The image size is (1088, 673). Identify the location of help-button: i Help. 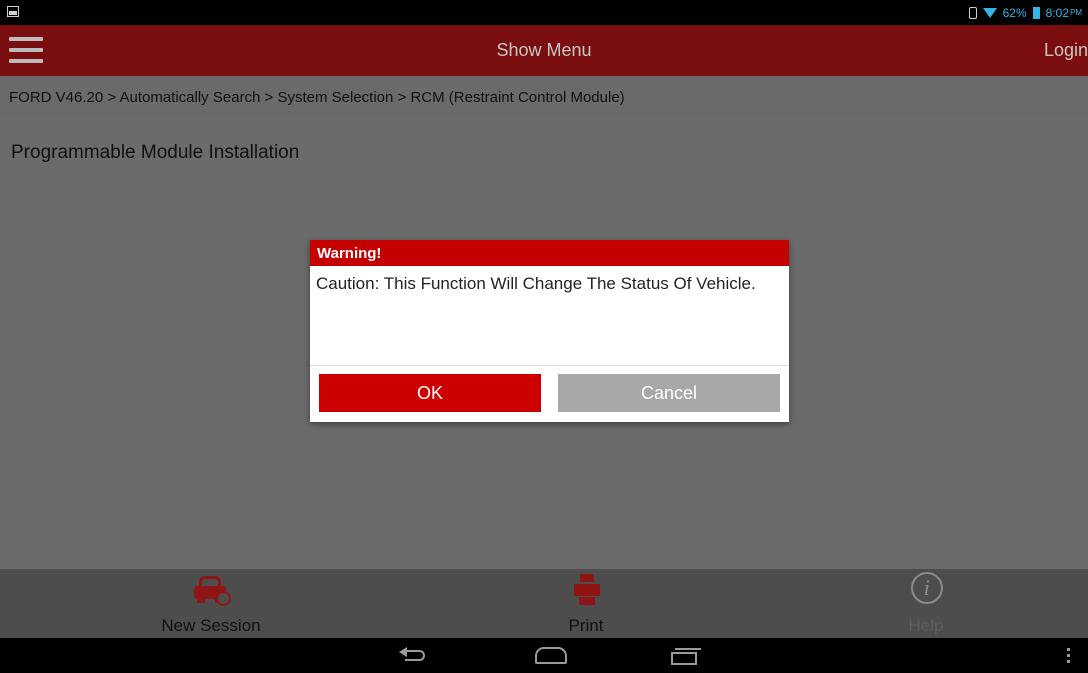
(926, 603).